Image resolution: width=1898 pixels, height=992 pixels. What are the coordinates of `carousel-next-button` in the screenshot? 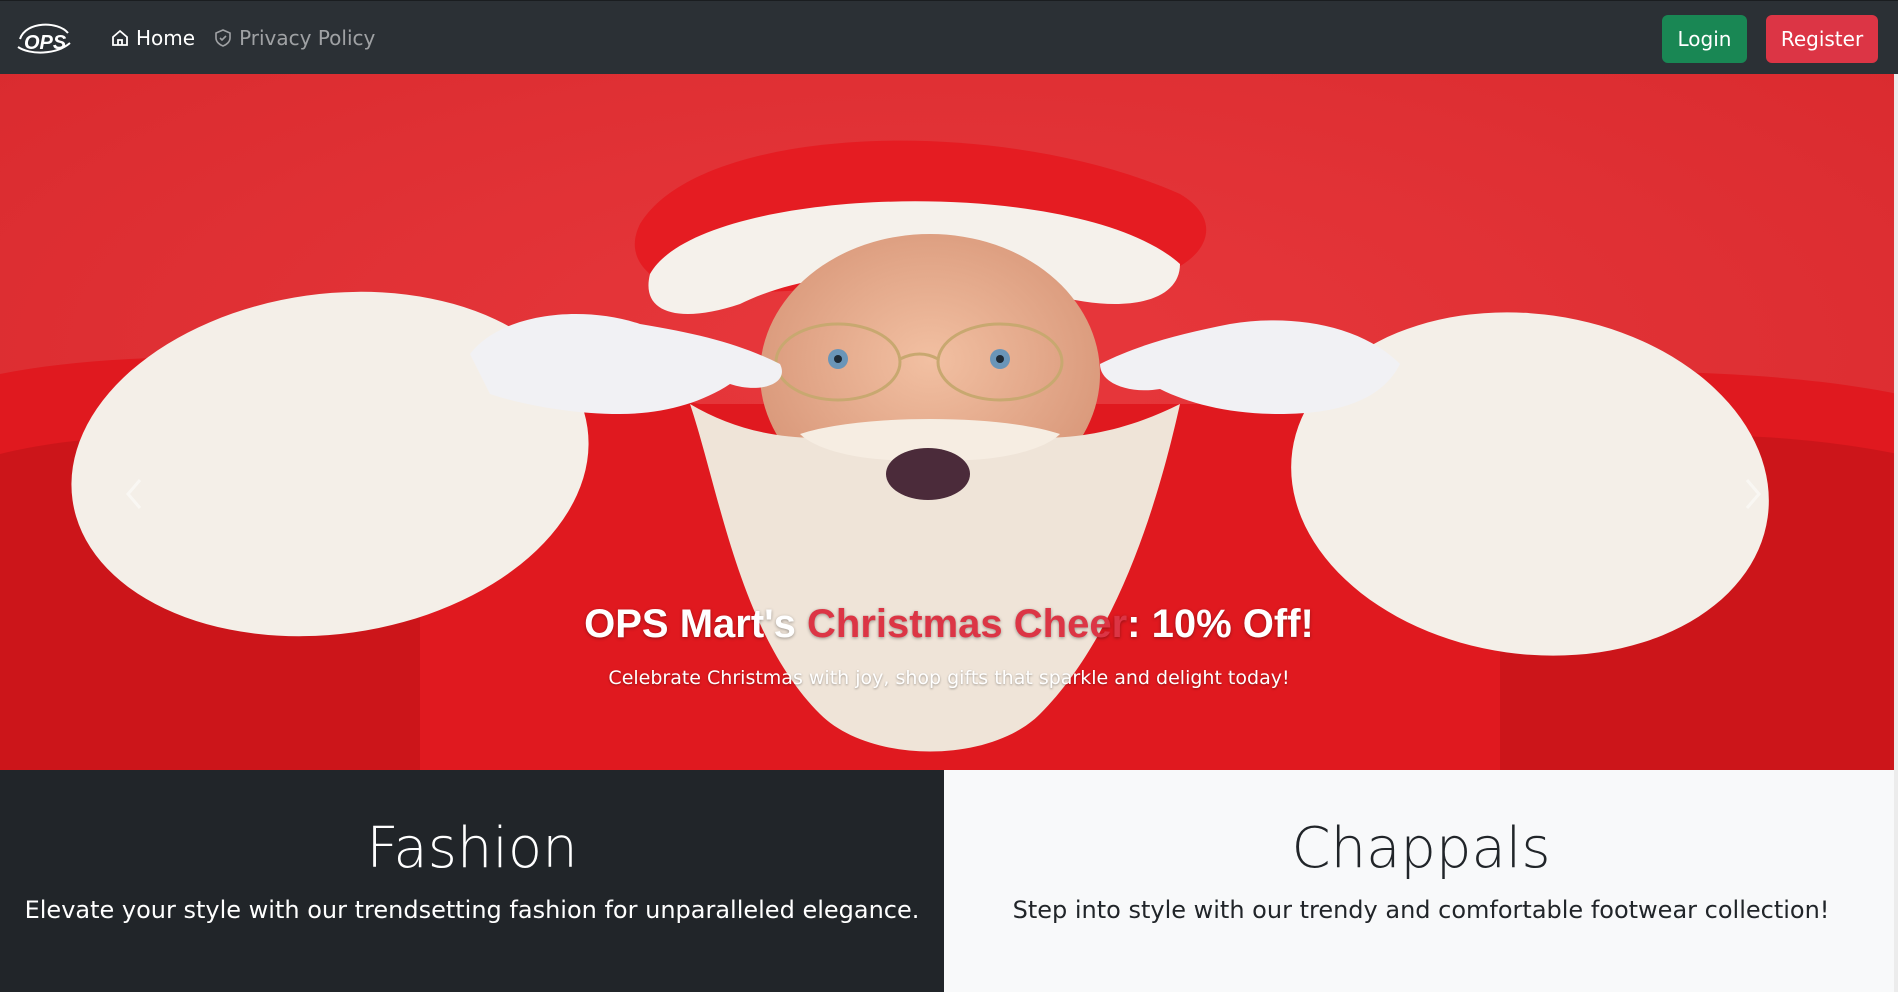 It's located at (1752, 494).